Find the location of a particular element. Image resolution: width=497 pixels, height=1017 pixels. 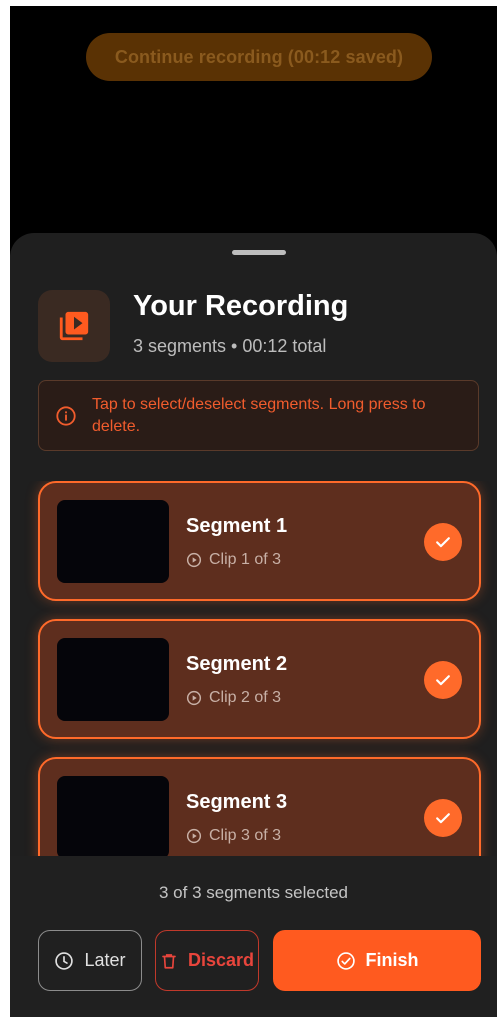

discard-button: Discard is located at coordinates (207, 960).